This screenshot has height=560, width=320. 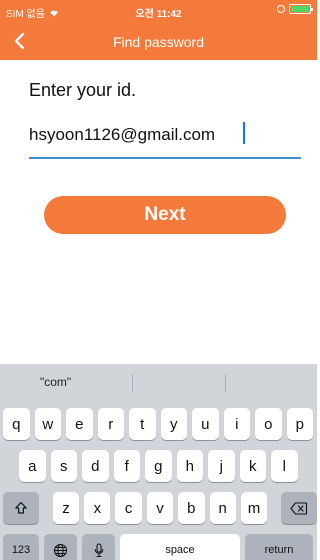 I want to click on key-t: t, so click(x=142, y=424).